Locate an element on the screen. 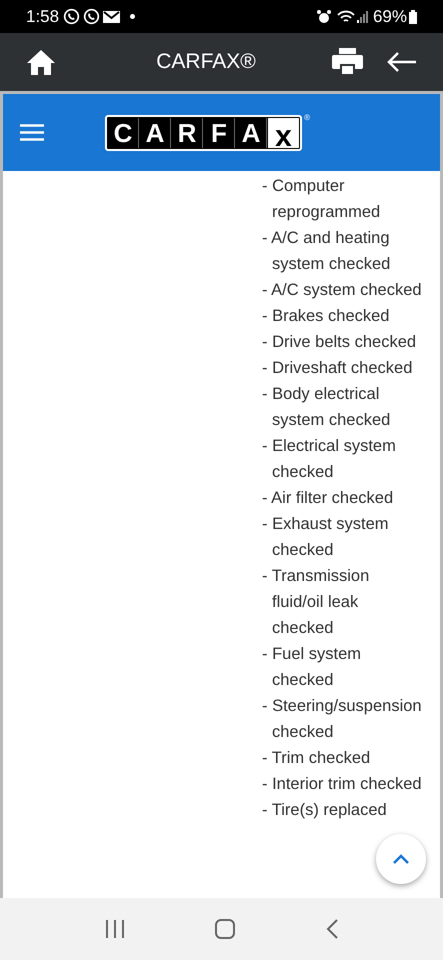 The width and height of the screenshot is (443, 960). service-item: - Brakes checked is located at coordinates (326, 316).